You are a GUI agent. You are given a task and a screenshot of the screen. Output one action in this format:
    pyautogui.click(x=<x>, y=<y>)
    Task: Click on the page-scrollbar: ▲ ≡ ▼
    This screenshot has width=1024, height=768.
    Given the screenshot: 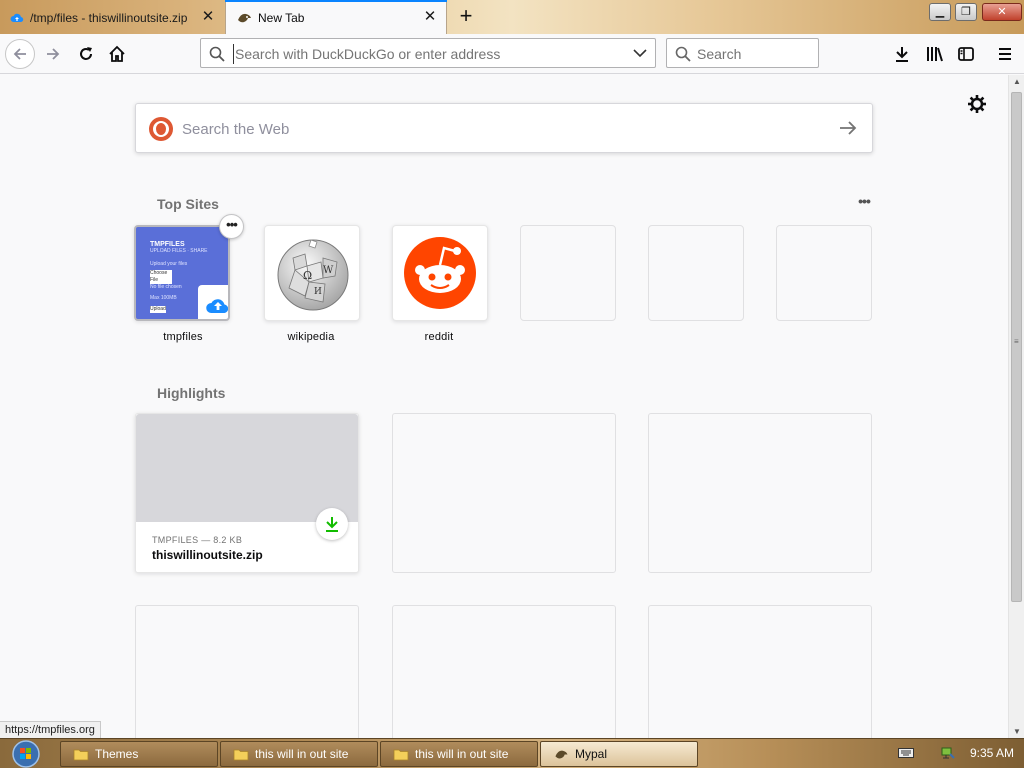 What is the action you would take?
    pyautogui.click(x=1016, y=406)
    